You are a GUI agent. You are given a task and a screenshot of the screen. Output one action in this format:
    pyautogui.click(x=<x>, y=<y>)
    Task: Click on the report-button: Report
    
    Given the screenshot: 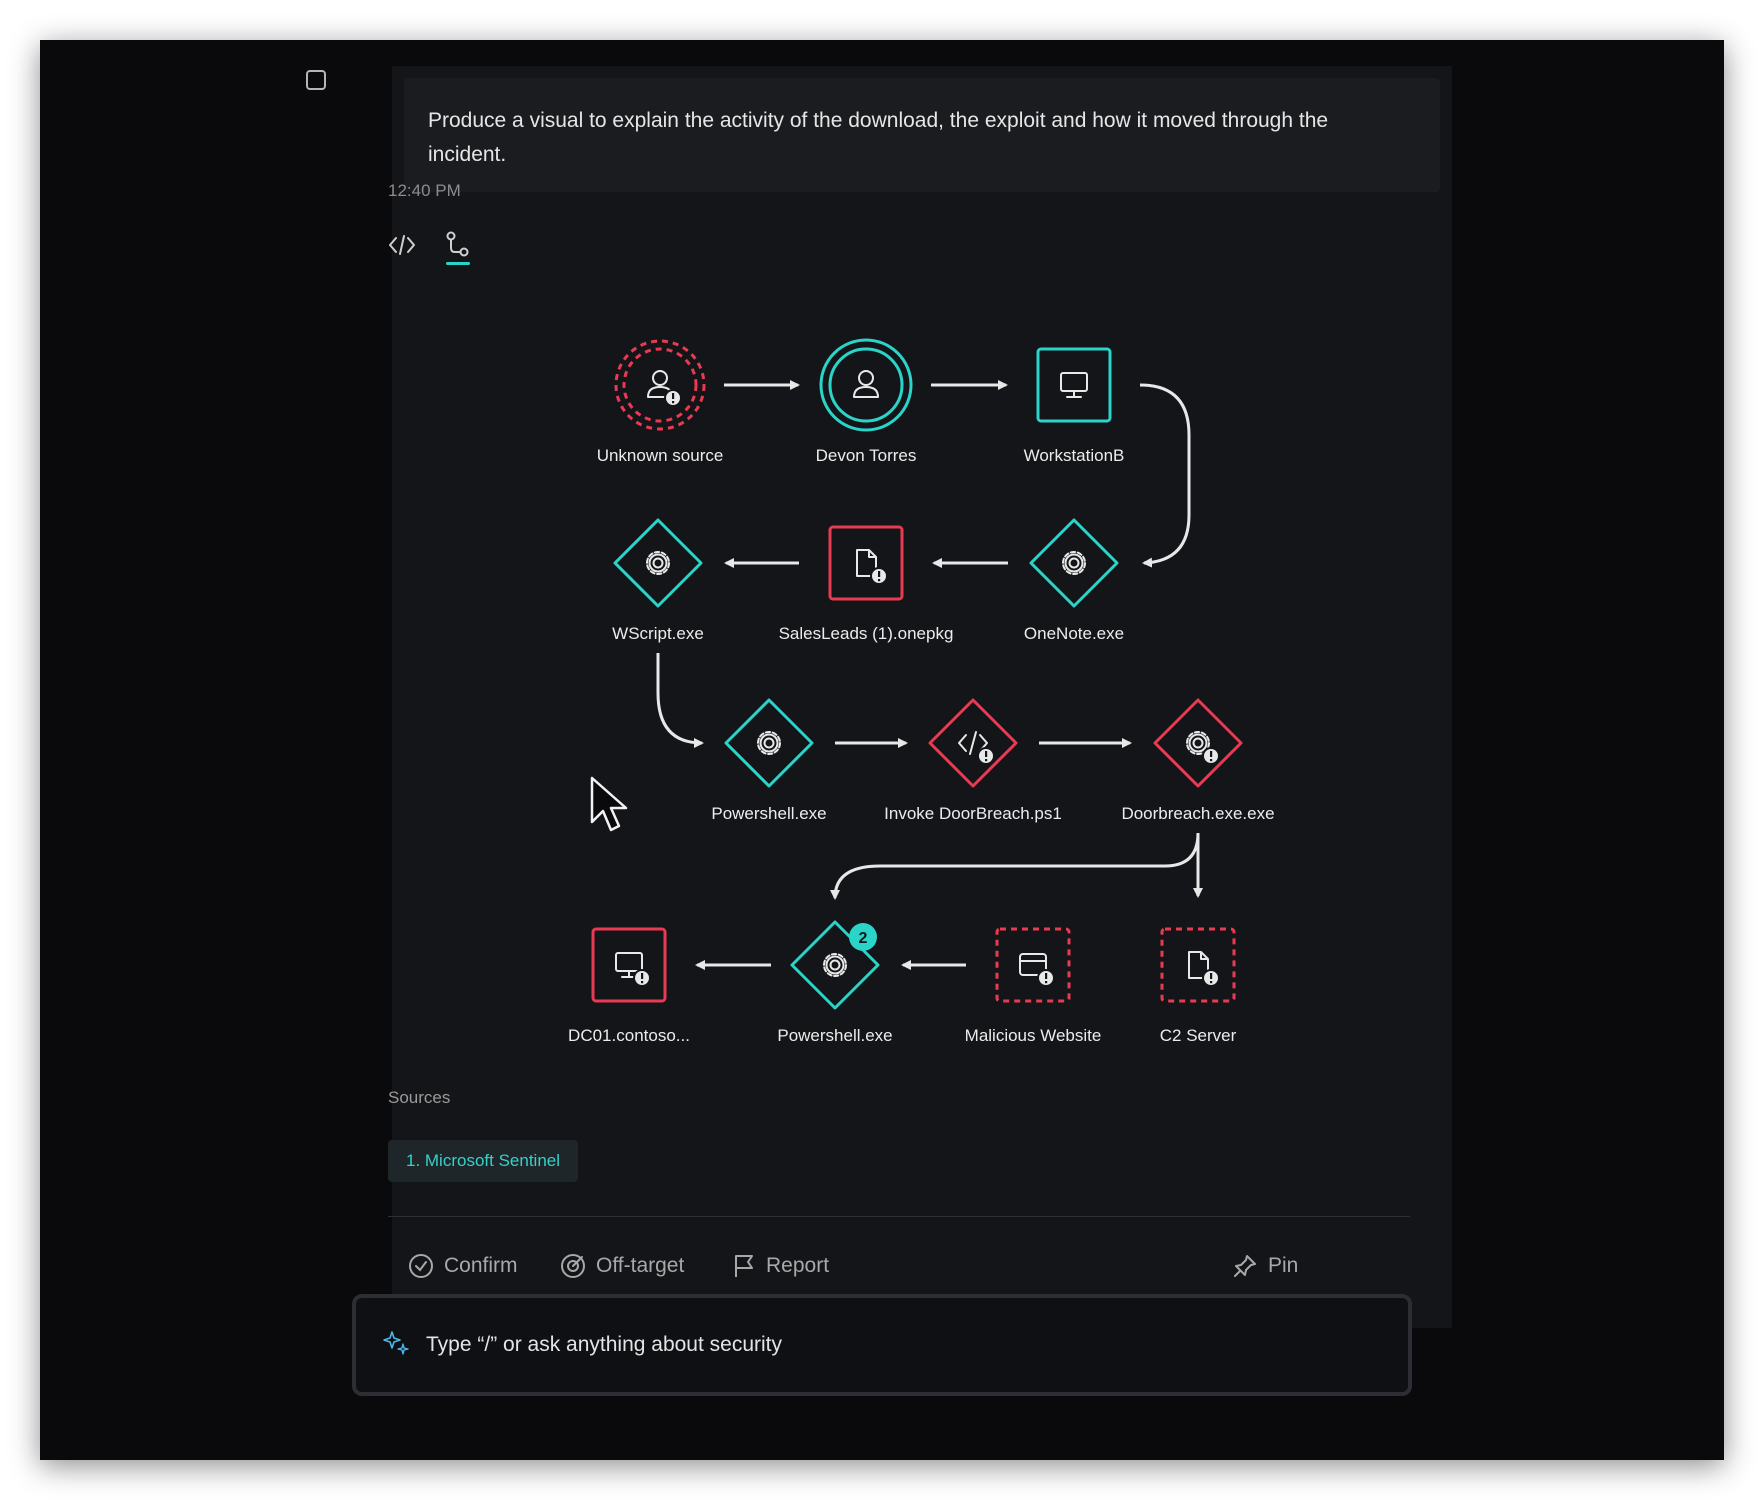 What is the action you would take?
    pyautogui.click(x=780, y=1266)
    